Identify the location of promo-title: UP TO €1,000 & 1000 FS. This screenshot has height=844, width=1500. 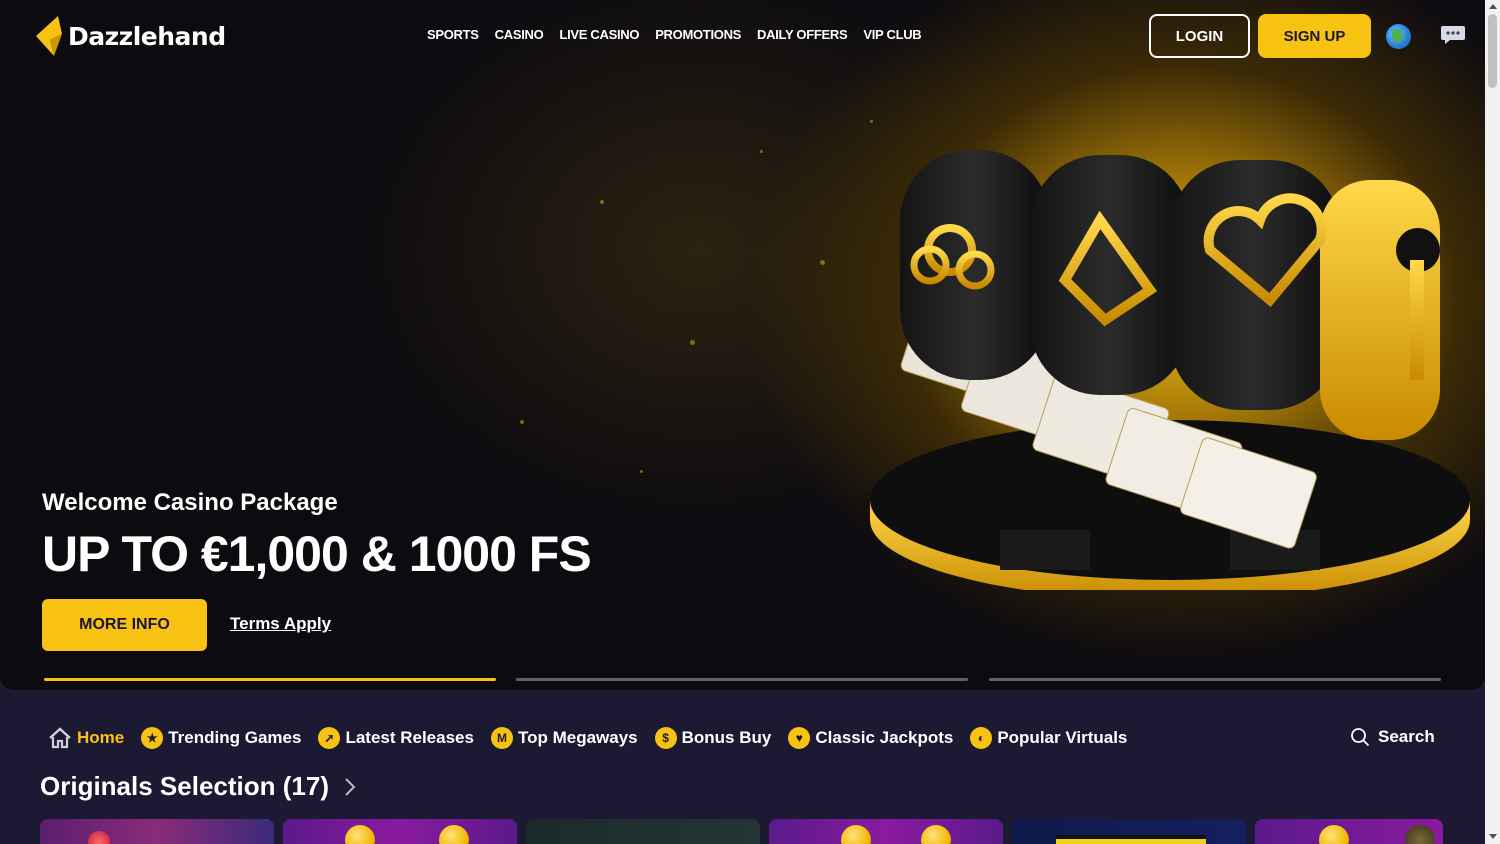
(317, 554).